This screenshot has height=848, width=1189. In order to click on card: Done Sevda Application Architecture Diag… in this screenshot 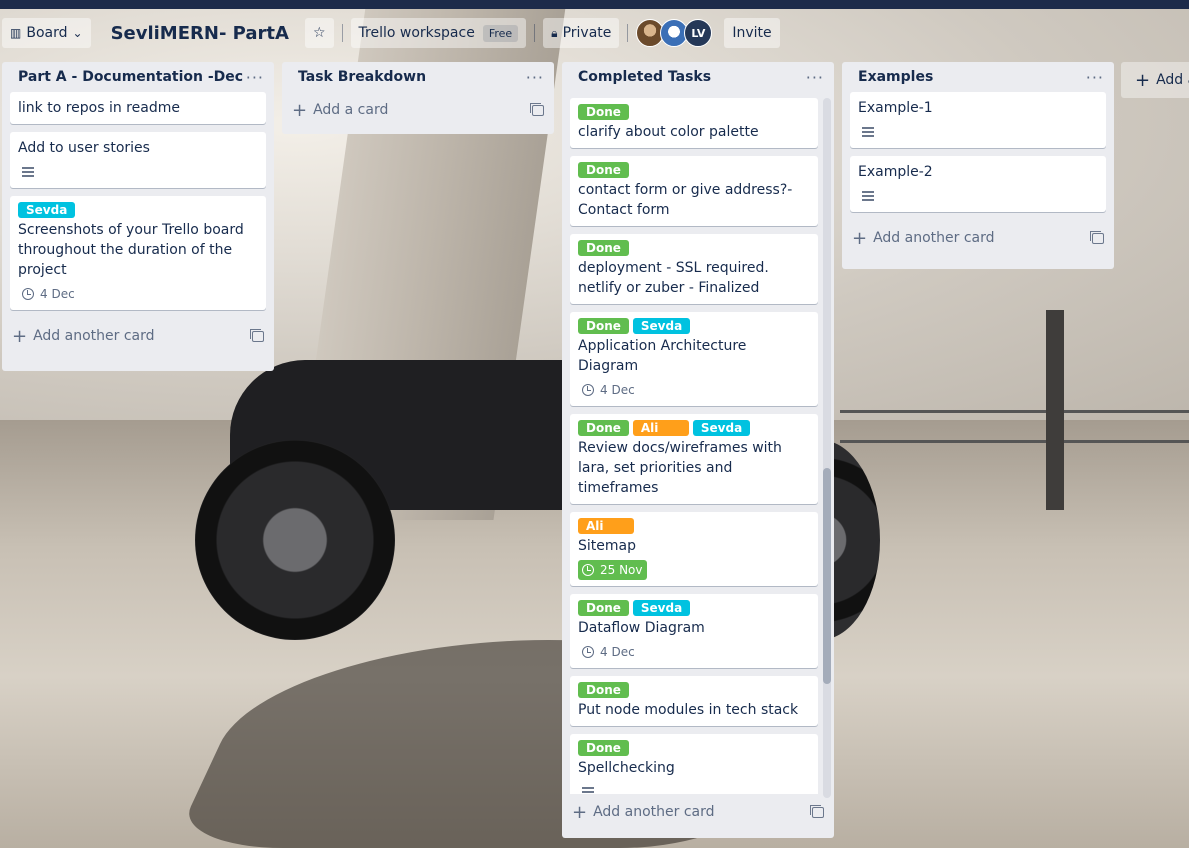, I will do `click(694, 359)`.